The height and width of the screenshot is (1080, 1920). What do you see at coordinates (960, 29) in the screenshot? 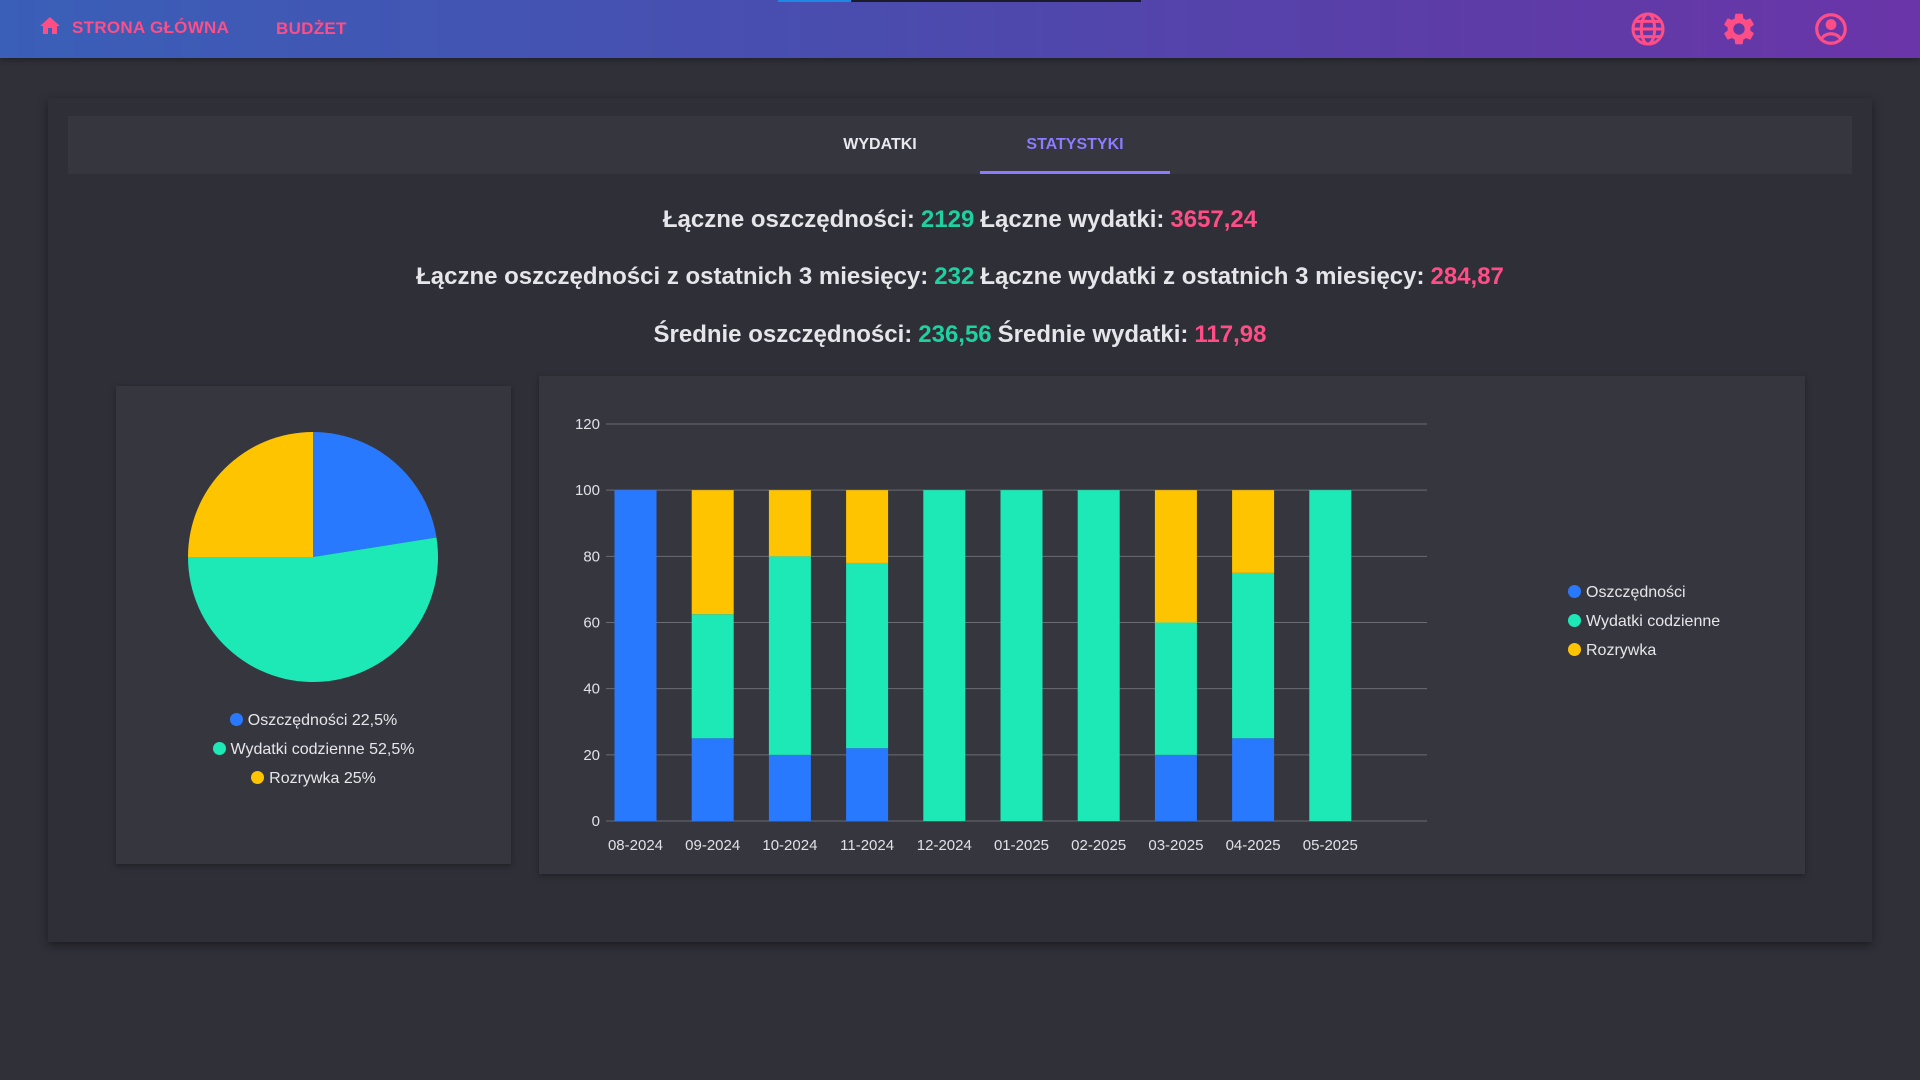
I see `top-app-bar: STRONA GŁÓWNA BUDŻET` at bounding box center [960, 29].